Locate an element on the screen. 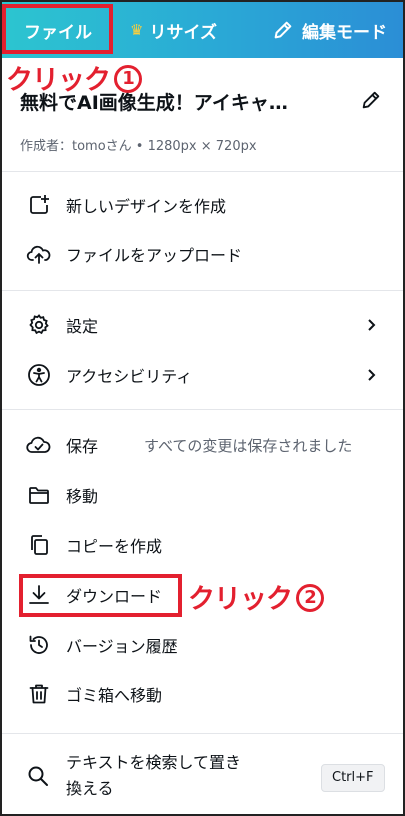 The width and height of the screenshot is (405, 816). click-annotation-2: クリック 2 is located at coordinates (256, 596).